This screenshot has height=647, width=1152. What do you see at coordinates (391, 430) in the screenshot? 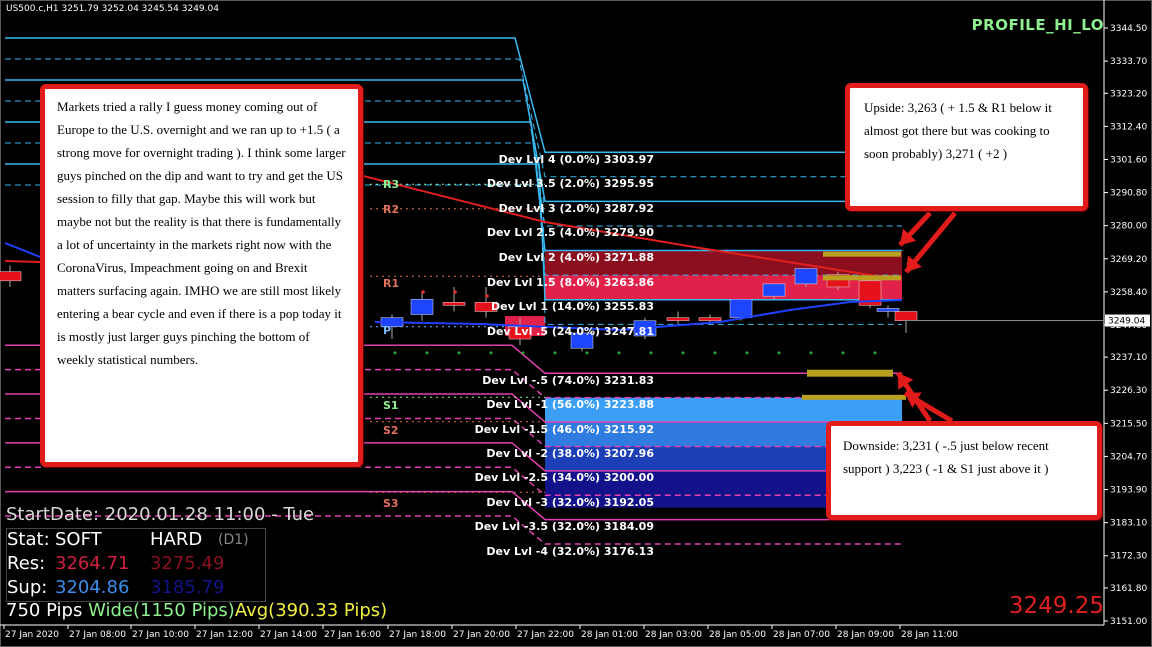
I see `pivot-label-S2: S2` at bounding box center [391, 430].